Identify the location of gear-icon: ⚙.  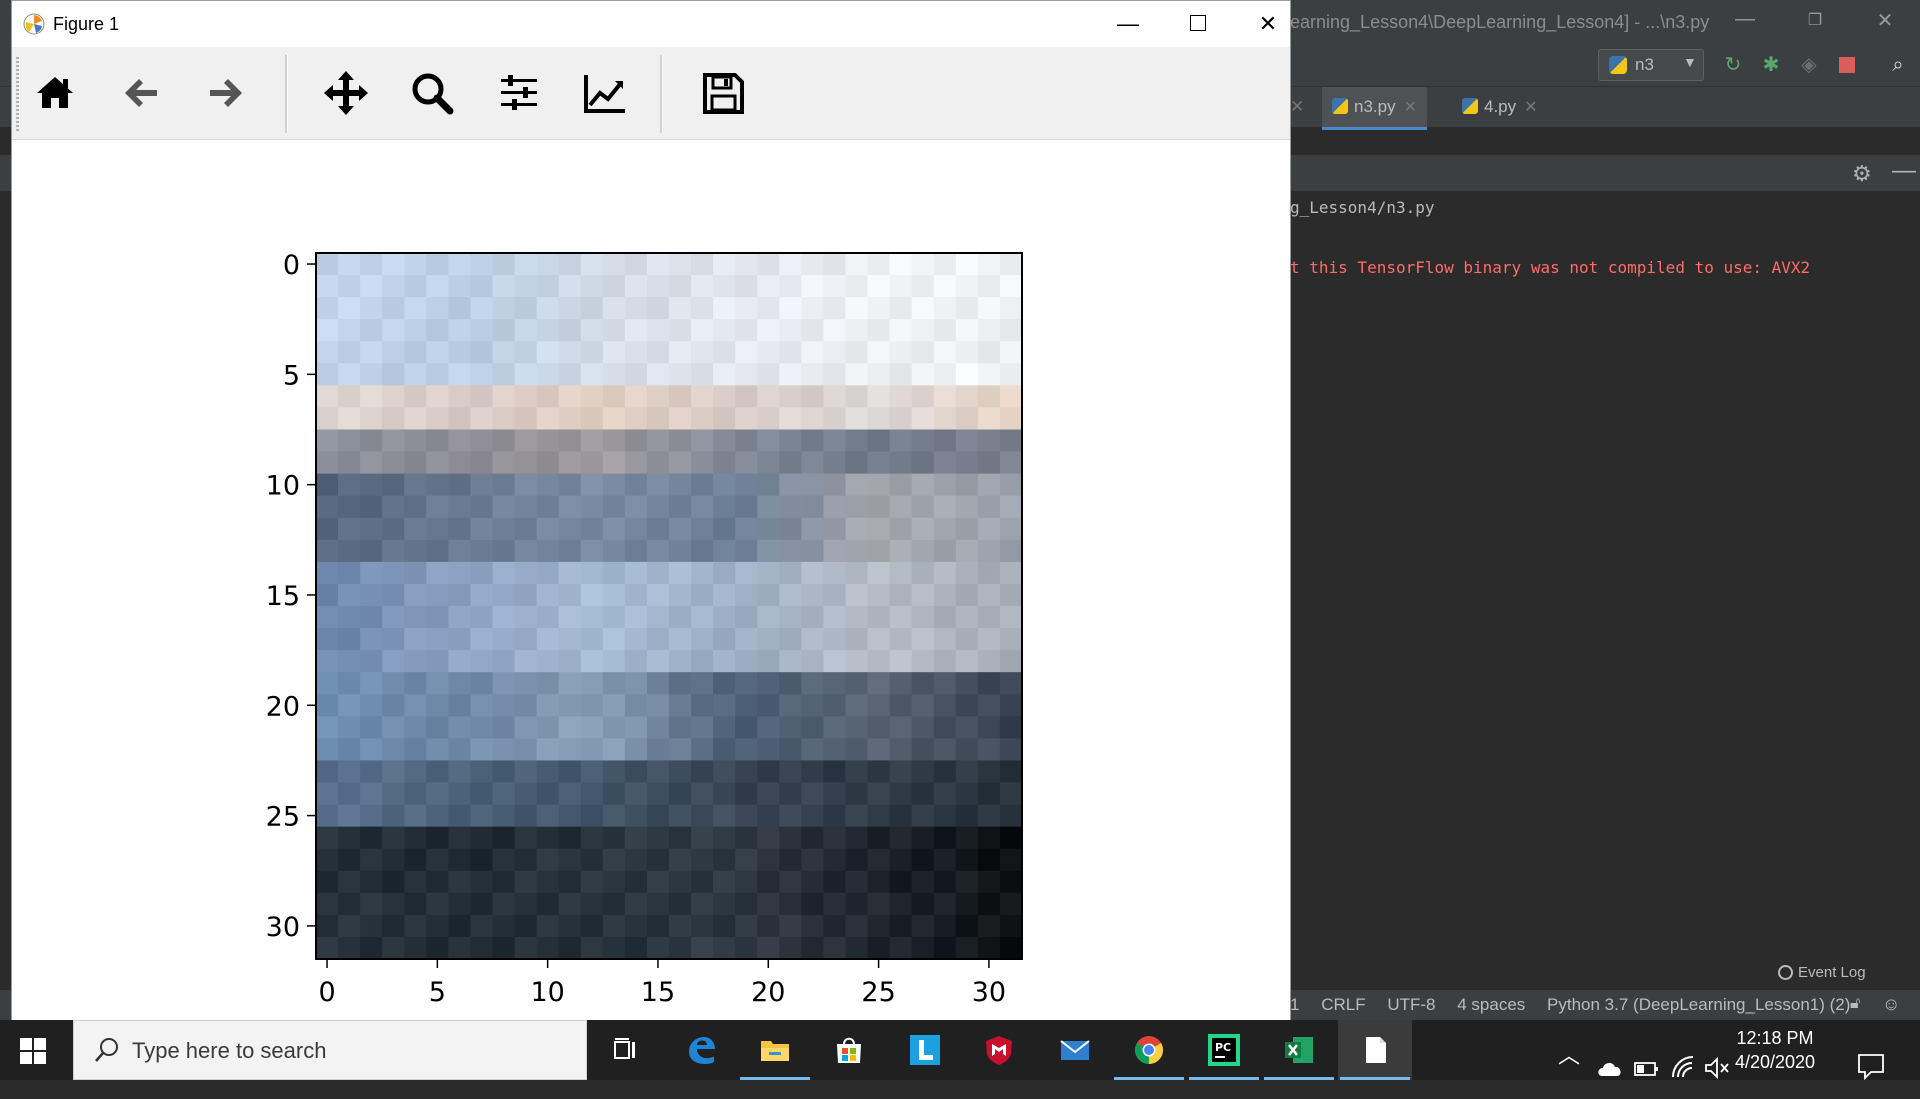
(1862, 174).